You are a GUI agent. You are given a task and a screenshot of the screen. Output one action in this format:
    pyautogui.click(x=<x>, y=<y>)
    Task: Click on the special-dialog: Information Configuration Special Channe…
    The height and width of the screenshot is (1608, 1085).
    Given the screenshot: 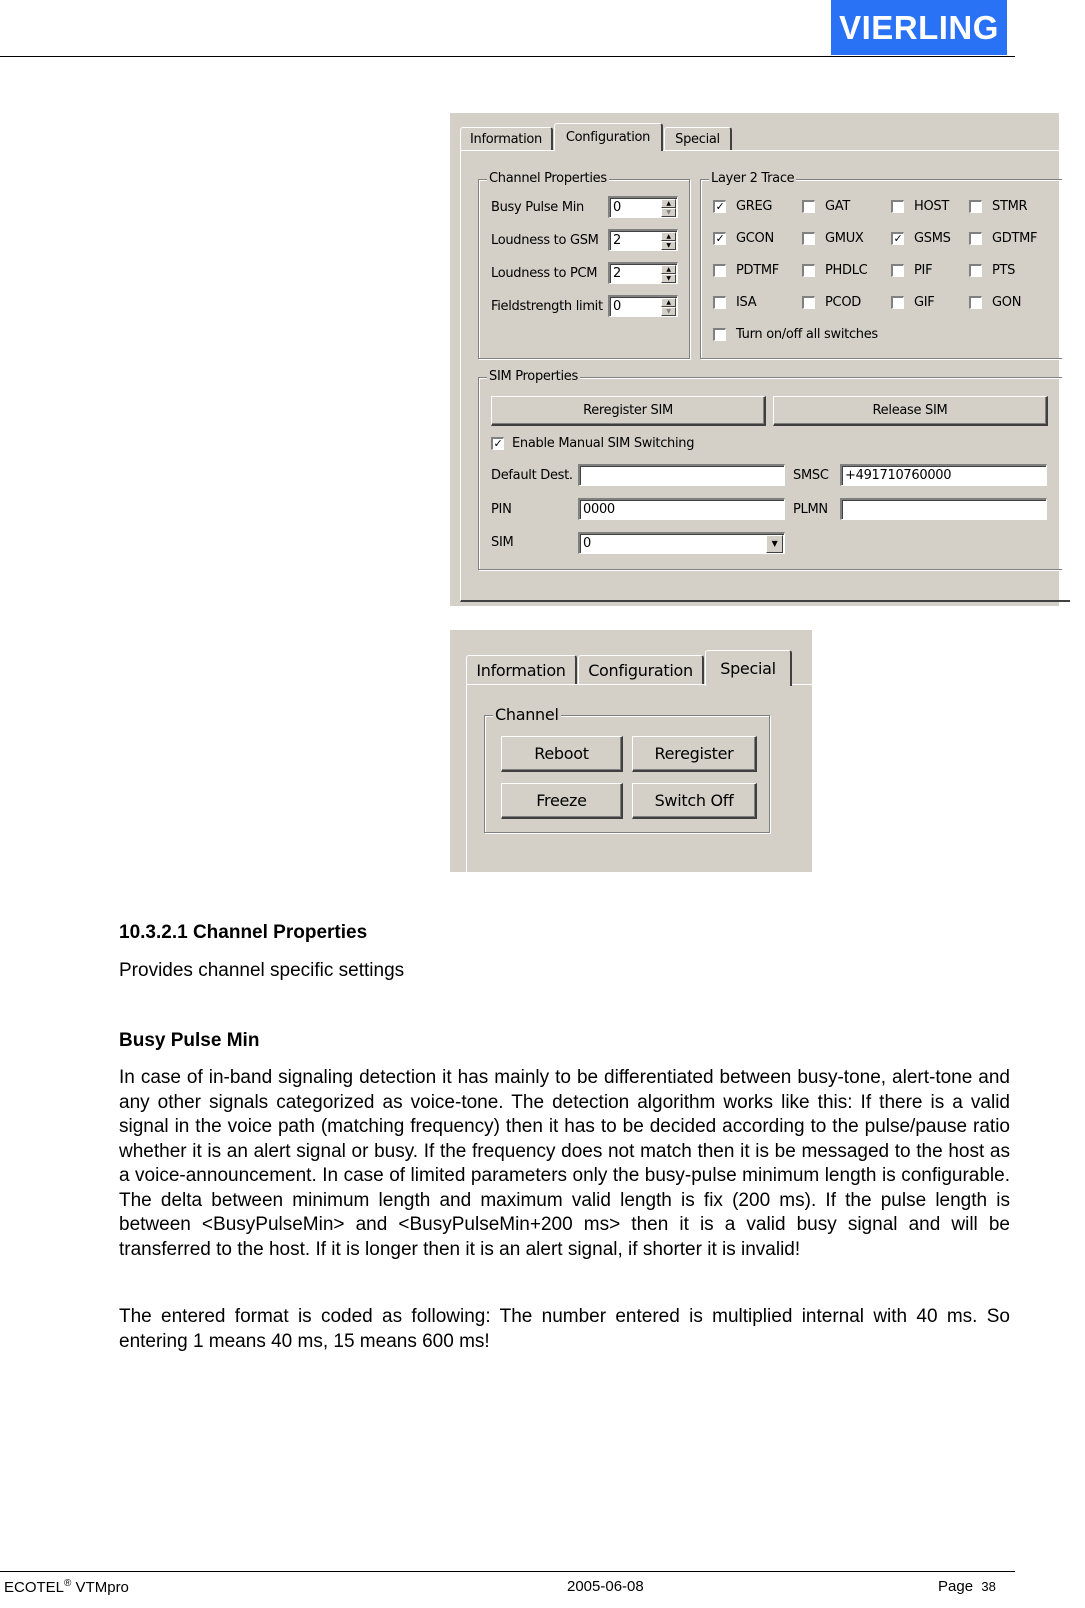 What is the action you would take?
    pyautogui.click(x=633, y=757)
    